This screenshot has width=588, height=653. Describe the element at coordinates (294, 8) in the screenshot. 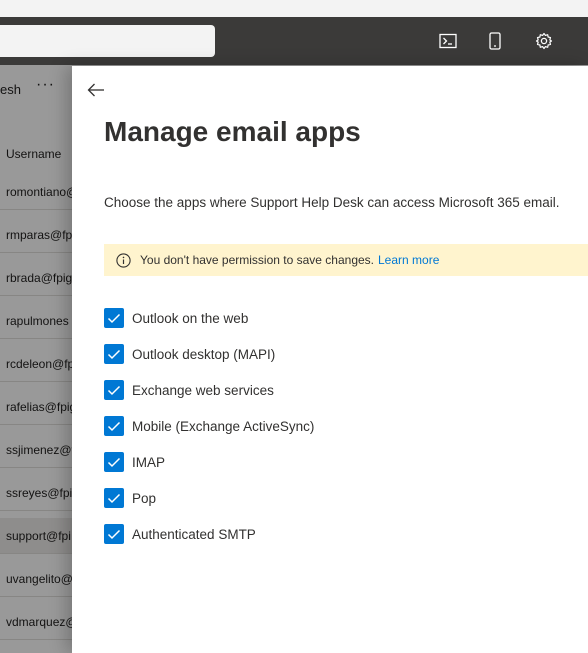

I see `browser-top-strip` at that location.